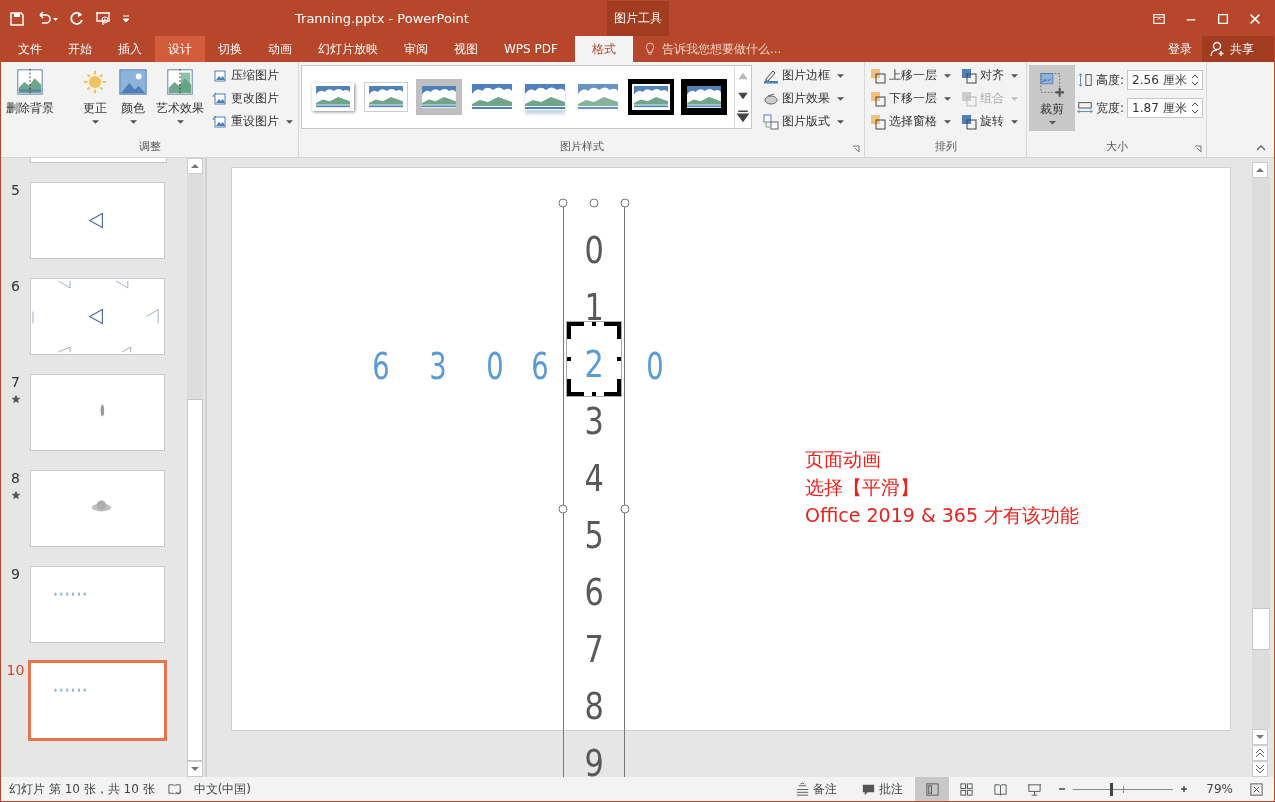 Image resolution: width=1275 pixels, height=802 pixels. I want to click on width-icon, so click(1085, 108).